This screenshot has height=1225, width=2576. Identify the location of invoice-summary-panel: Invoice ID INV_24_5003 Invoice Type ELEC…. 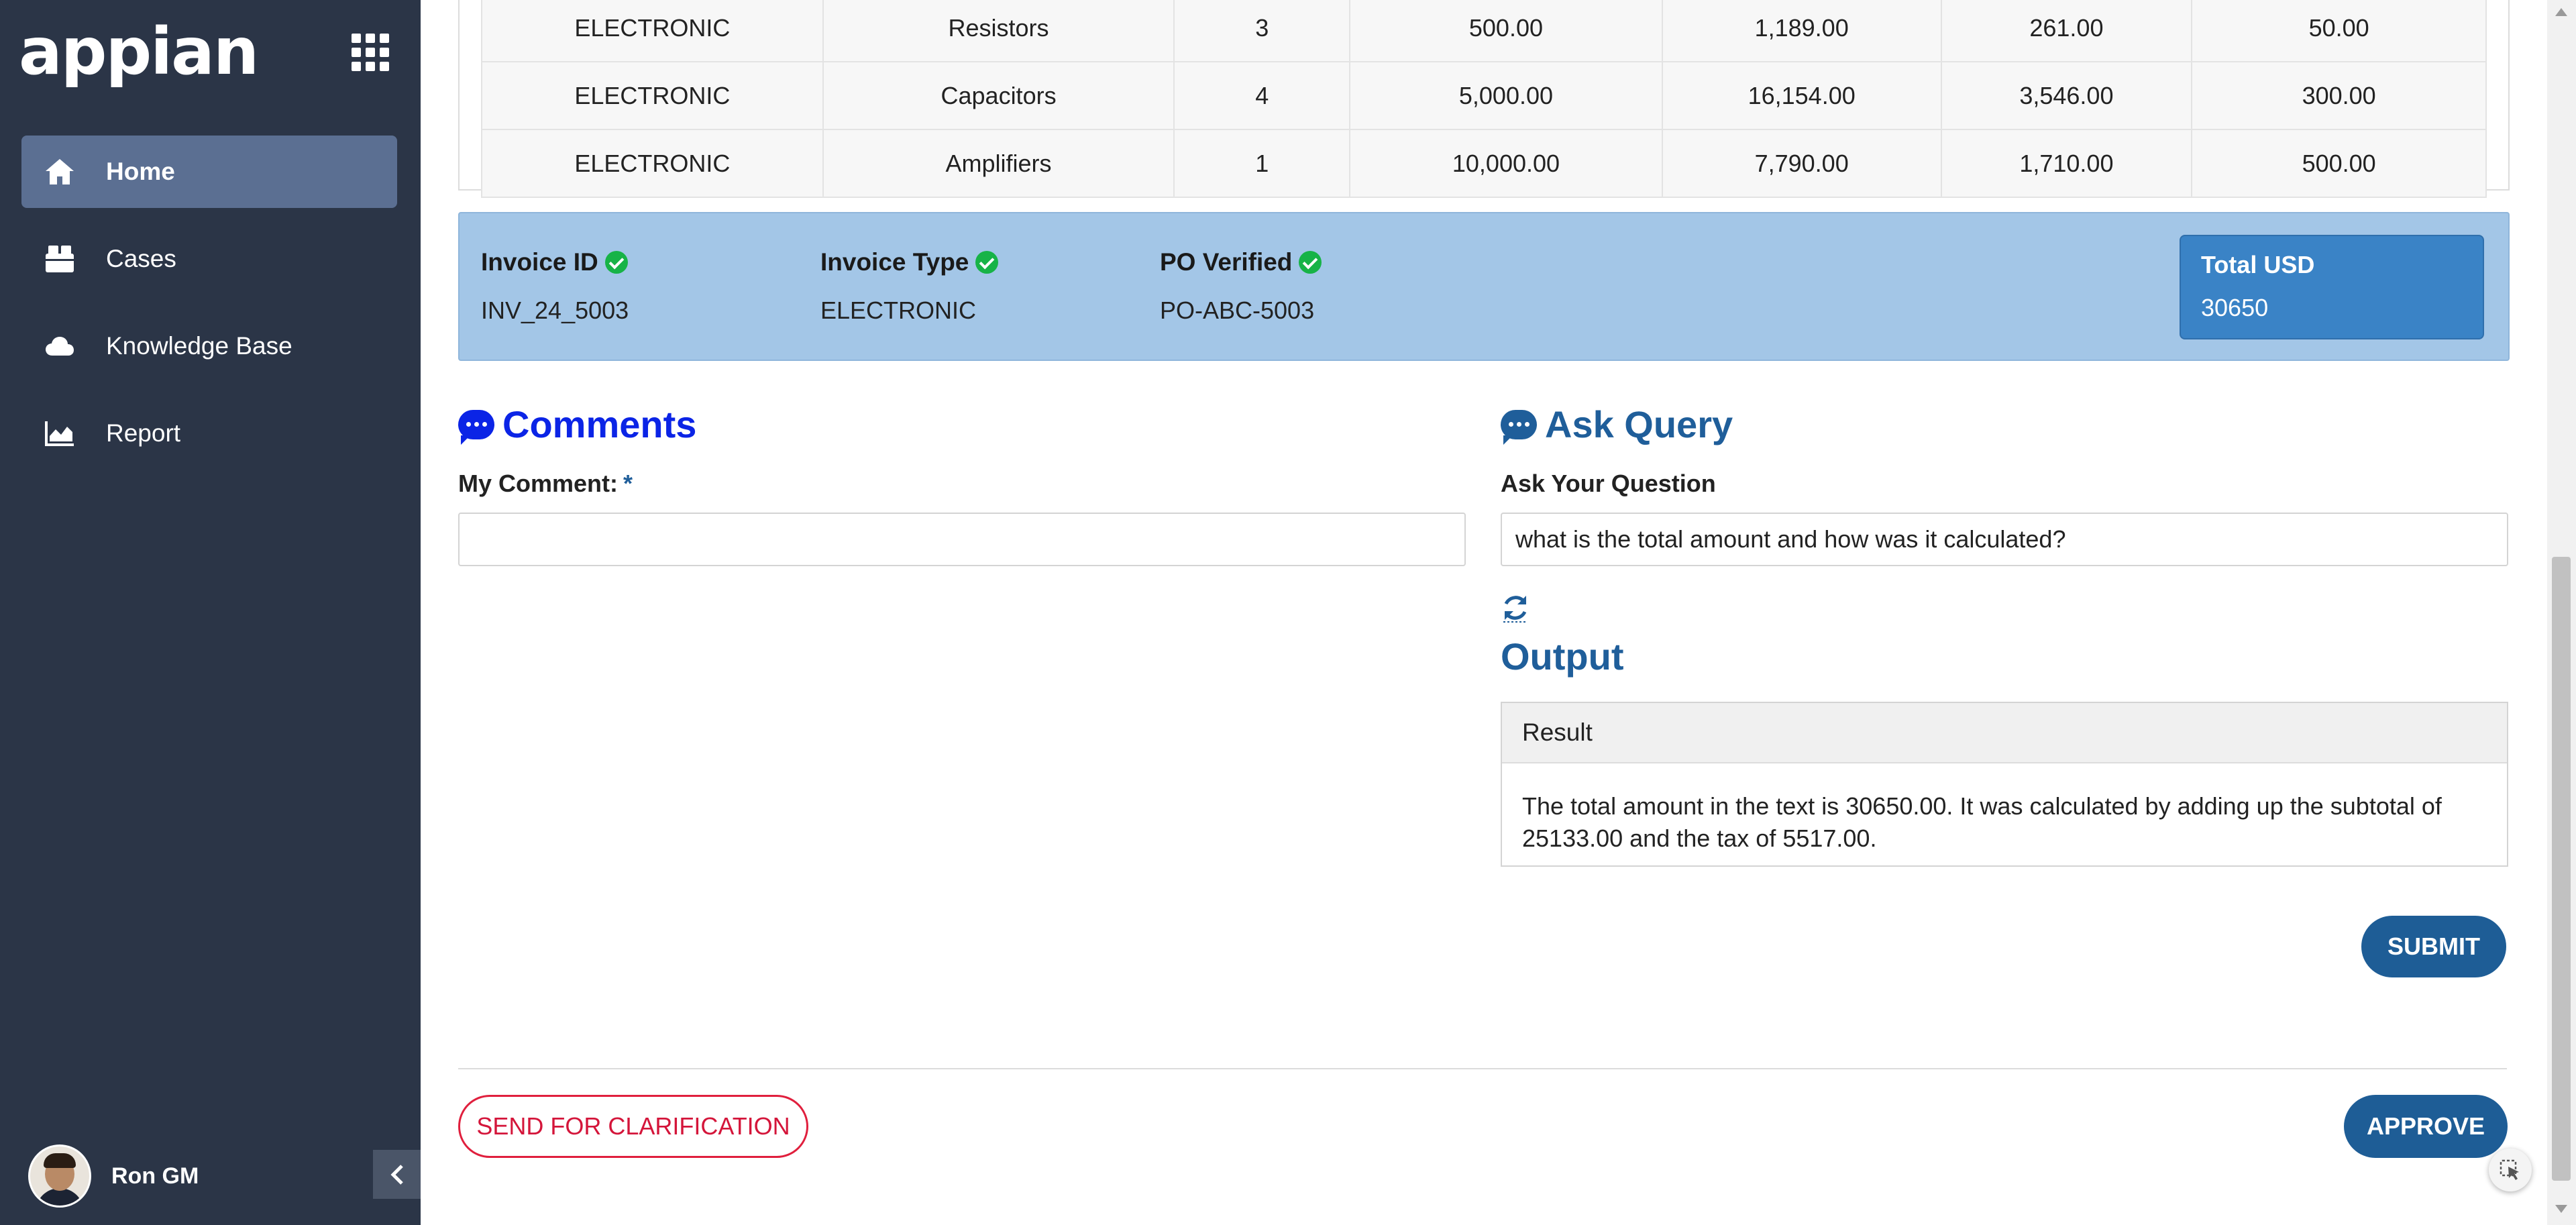
(1484, 286).